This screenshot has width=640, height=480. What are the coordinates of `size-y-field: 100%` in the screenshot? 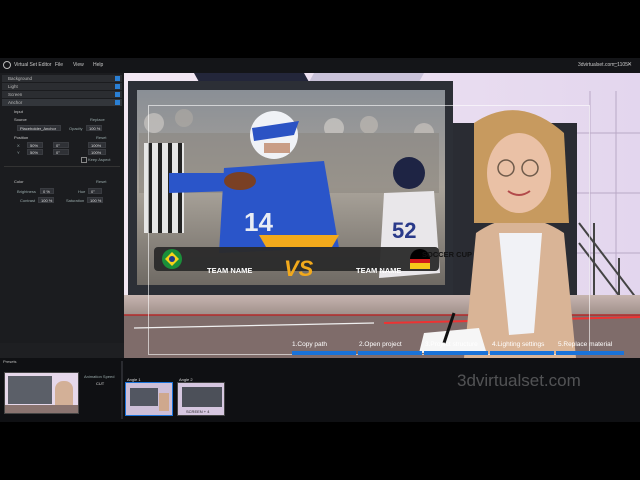 It's located at (97, 152).